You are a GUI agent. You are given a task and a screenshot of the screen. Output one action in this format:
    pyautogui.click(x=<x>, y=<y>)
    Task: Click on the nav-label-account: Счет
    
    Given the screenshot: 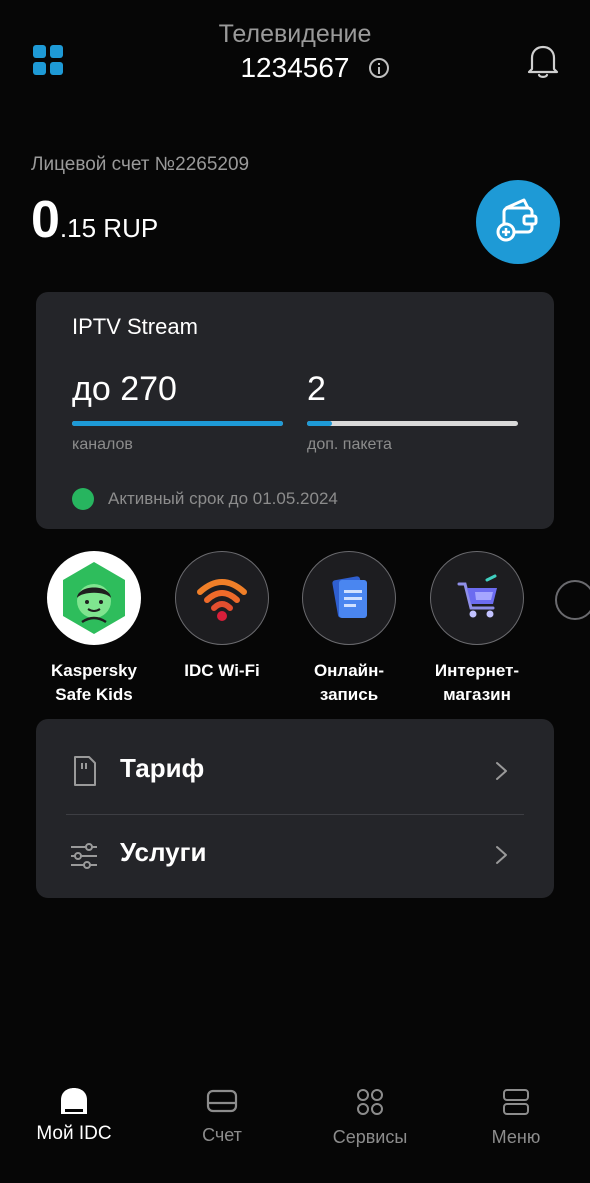 What is the action you would take?
    pyautogui.click(x=222, y=1135)
    